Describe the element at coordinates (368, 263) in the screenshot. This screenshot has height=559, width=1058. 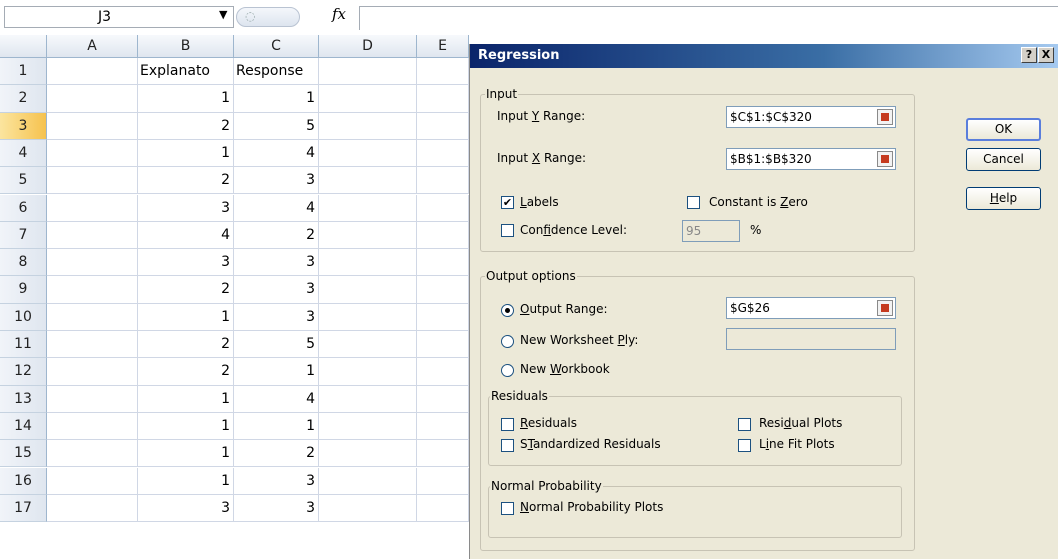
I see `cell-d8` at that location.